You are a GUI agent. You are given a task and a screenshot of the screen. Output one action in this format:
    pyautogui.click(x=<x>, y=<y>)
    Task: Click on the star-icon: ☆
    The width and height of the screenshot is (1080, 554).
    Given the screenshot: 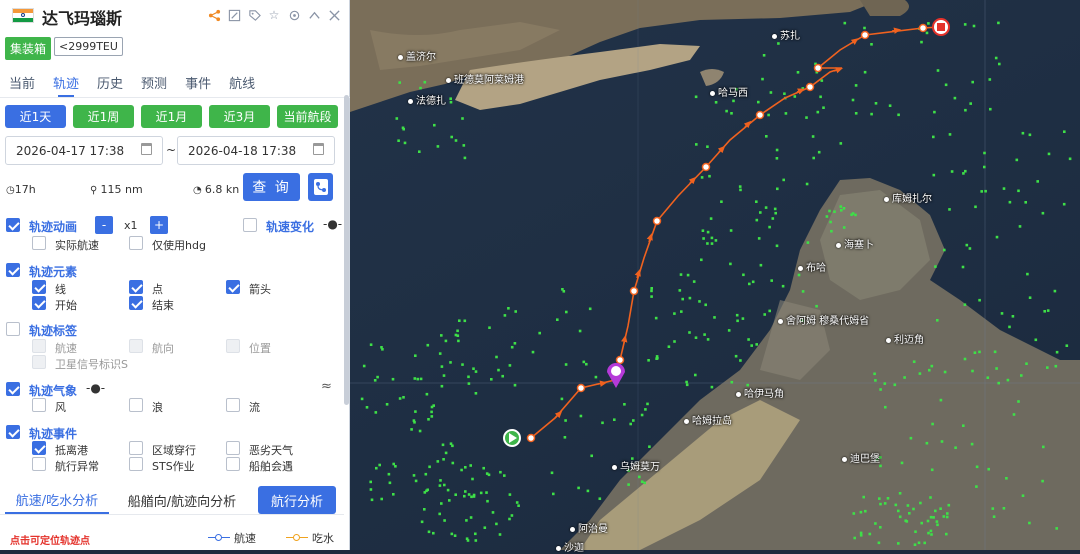 What is the action you would take?
    pyautogui.click(x=274, y=15)
    